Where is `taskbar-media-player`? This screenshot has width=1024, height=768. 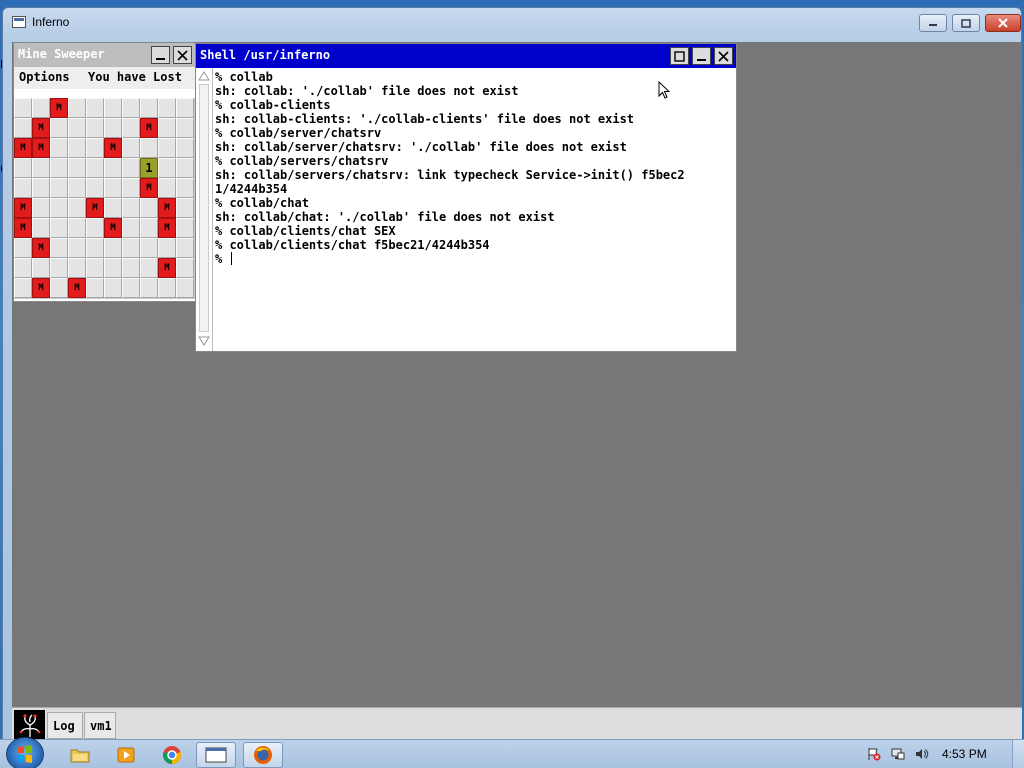 taskbar-media-player is located at coordinates (126, 755).